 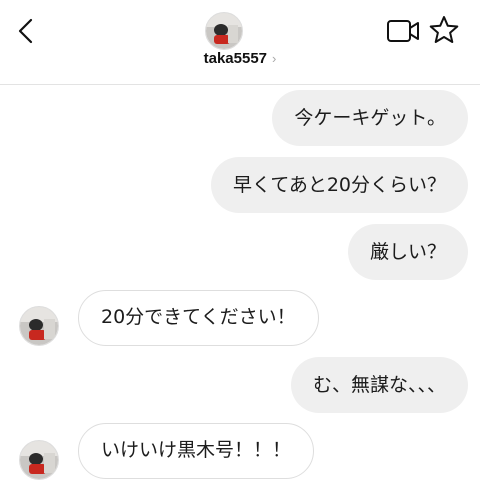 What do you see at coordinates (370, 118) in the screenshot?
I see `message-bubble-outgoing: 今ケーキゲット。` at bounding box center [370, 118].